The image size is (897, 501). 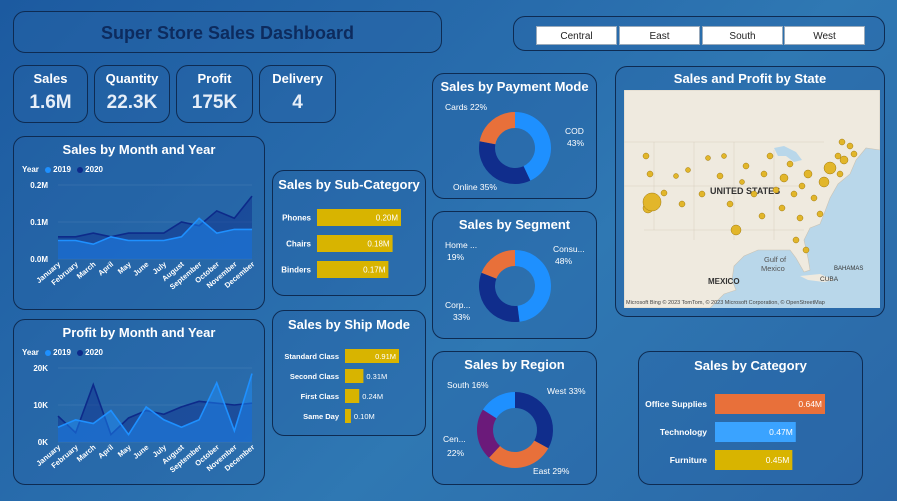 What do you see at coordinates (125, 267) in the screenshot?
I see `x-tick-label: May` at bounding box center [125, 267].